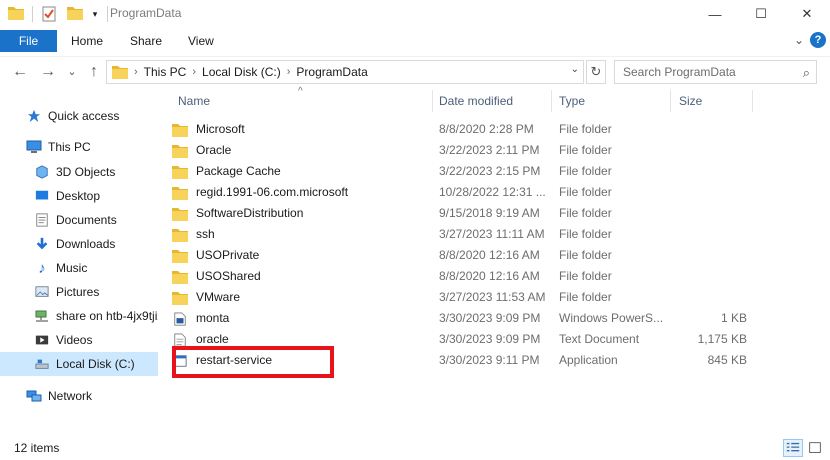 This screenshot has width=830, height=460. I want to click on breadcrumb-this-pc: This PC, so click(165, 72).